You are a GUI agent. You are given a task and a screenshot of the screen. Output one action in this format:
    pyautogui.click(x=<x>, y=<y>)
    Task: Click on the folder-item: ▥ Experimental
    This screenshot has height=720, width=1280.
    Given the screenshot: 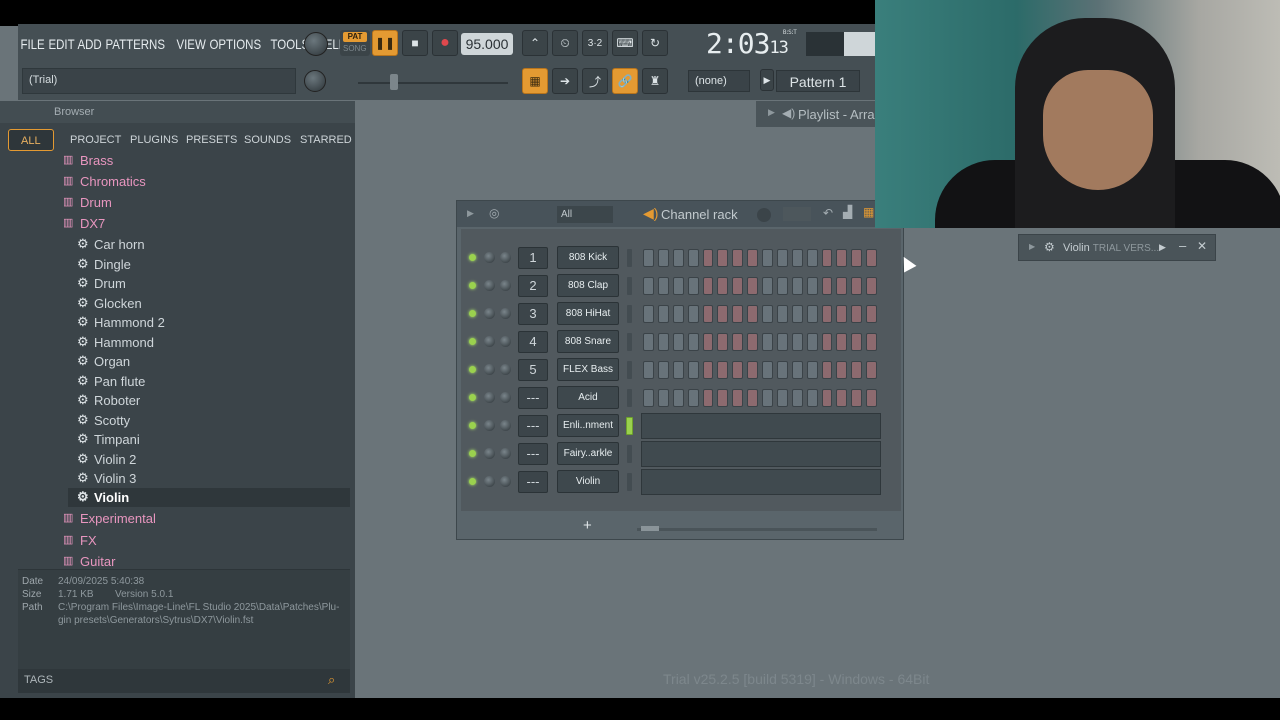 What is the action you would take?
    pyautogui.click(x=202, y=518)
    